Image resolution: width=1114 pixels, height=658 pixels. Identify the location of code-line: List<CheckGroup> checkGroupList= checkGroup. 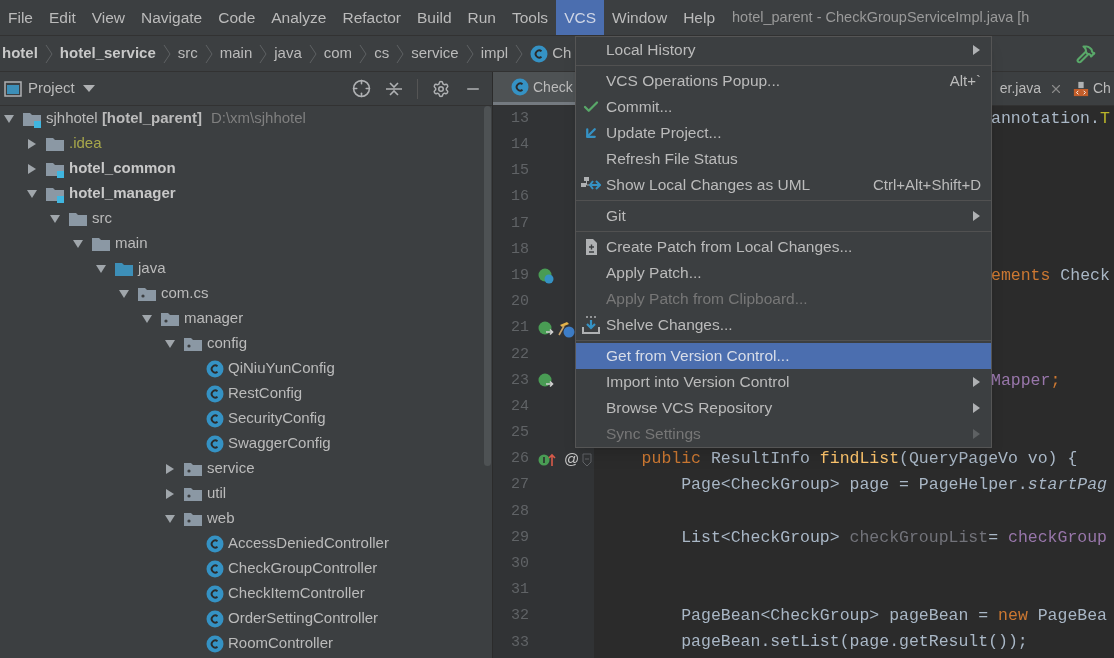
(893, 537).